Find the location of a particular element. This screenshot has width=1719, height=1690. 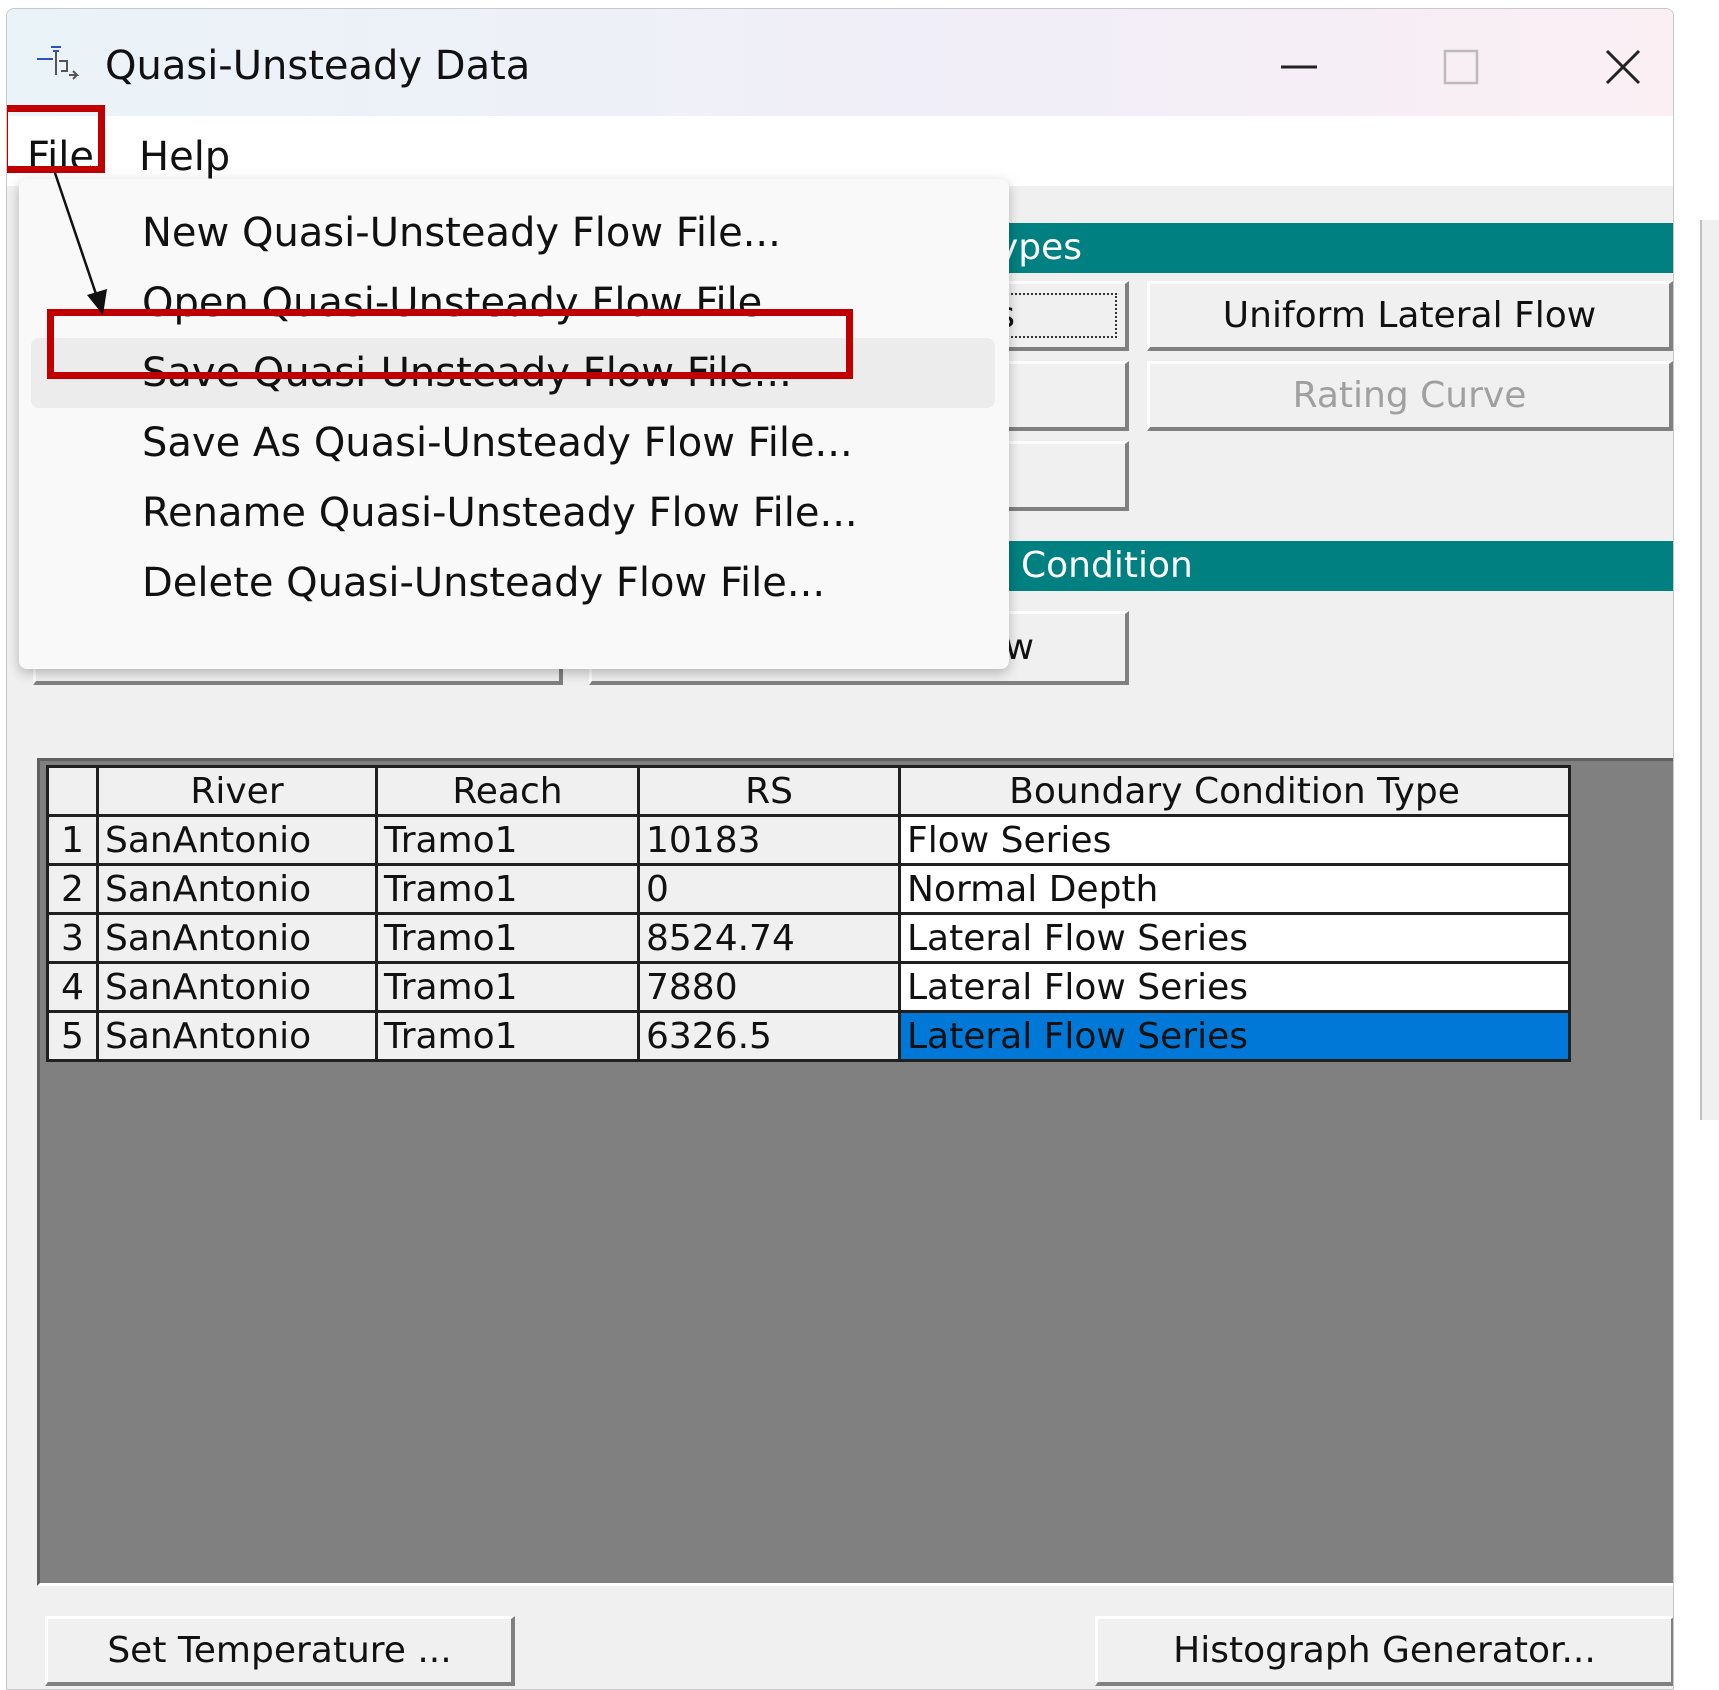

minimize-button is located at coordinates (1299, 67).